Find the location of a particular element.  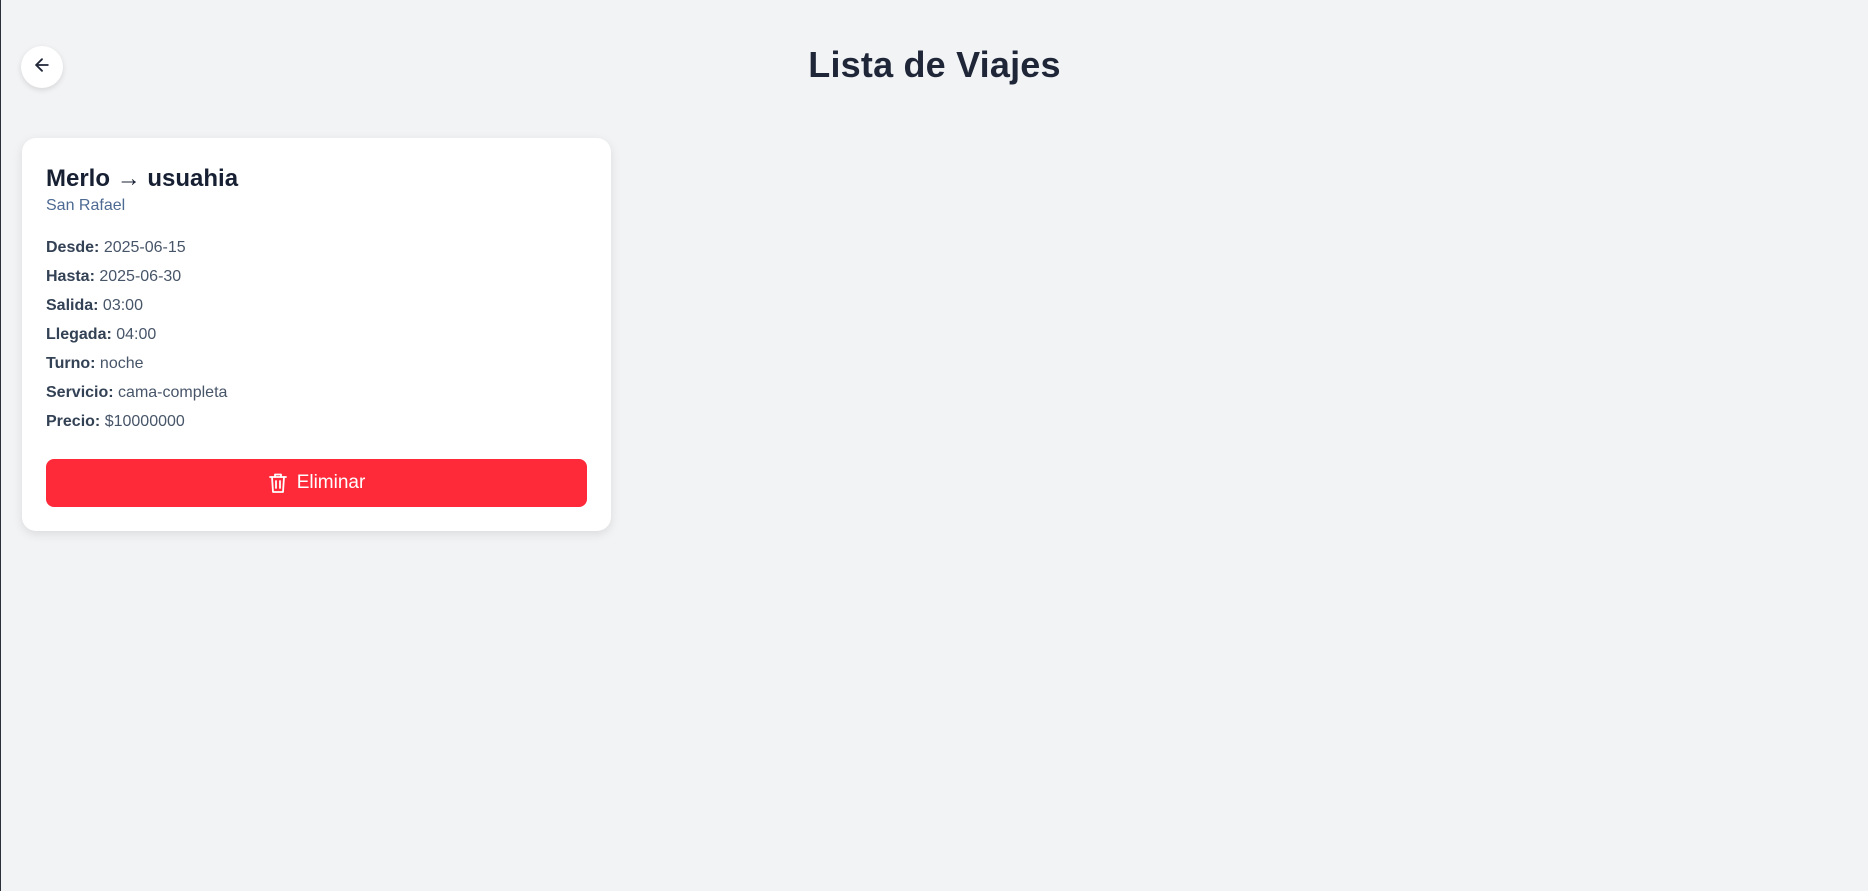

detail-turno: Turno: noche is located at coordinates (316, 368).